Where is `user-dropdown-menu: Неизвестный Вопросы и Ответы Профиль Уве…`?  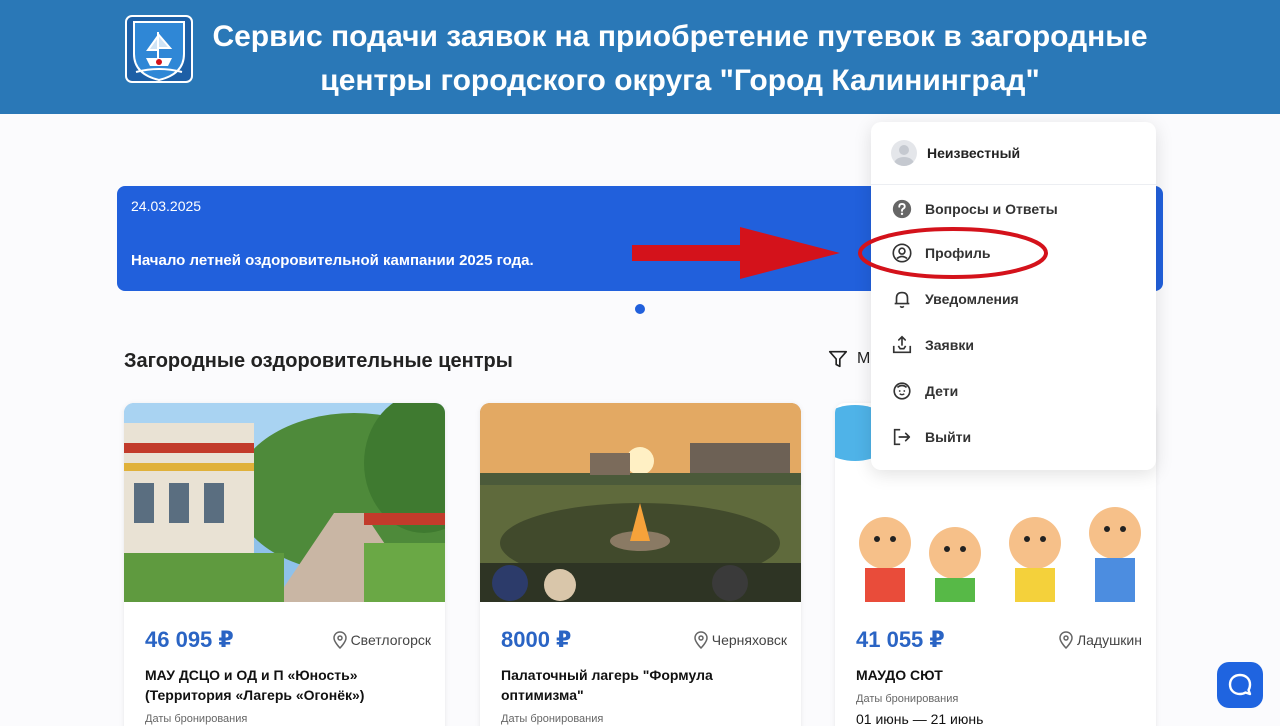 user-dropdown-menu: Неизвестный Вопросы и Ответы Профиль Уве… is located at coordinates (1013, 296).